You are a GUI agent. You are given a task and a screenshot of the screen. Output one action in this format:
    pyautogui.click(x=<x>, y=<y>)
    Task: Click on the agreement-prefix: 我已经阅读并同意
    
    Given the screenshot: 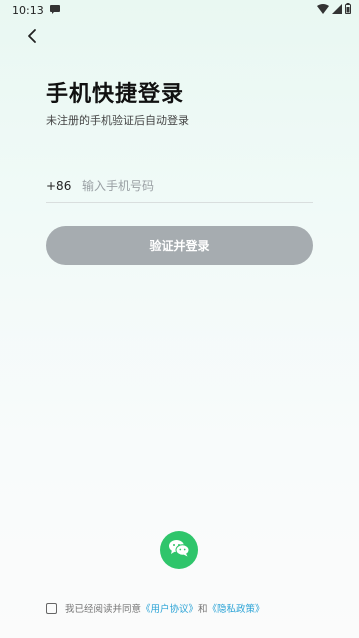 What is the action you would take?
    pyautogui.click(x=103, y=609)
    